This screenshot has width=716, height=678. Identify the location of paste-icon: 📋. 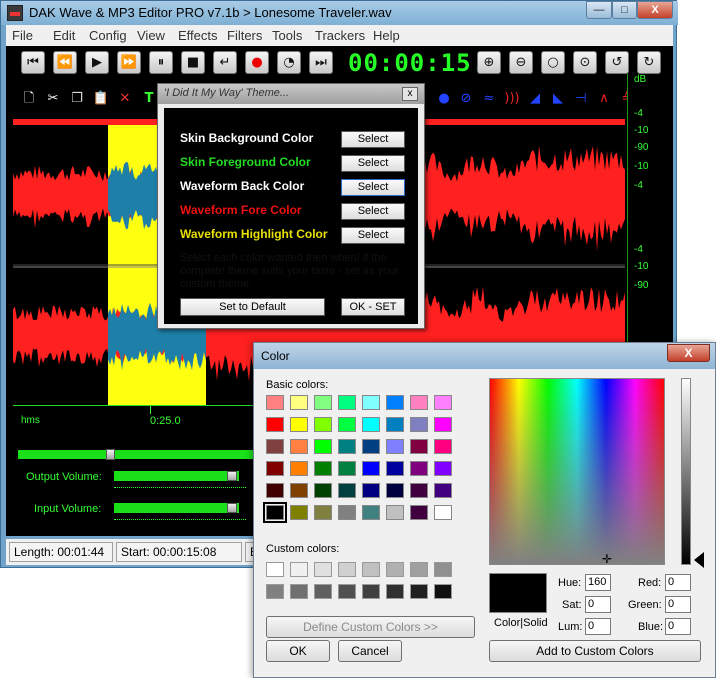
(101, 99).